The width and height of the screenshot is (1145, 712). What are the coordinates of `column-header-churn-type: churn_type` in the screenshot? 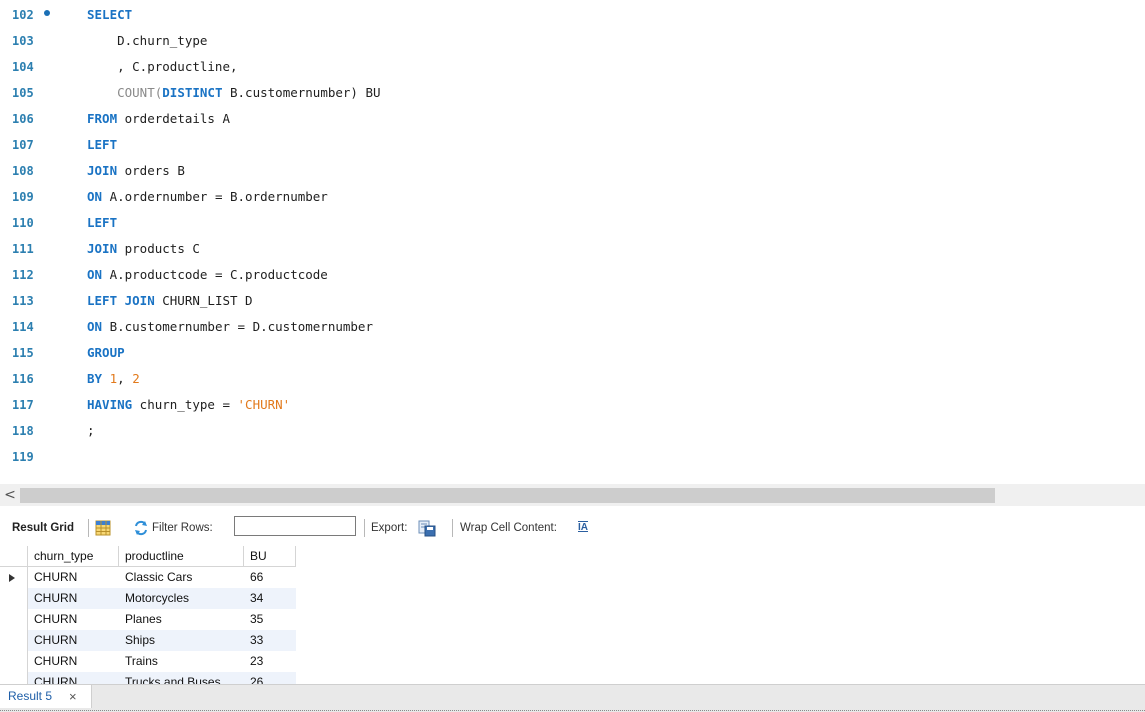 It's located at (73, 556).